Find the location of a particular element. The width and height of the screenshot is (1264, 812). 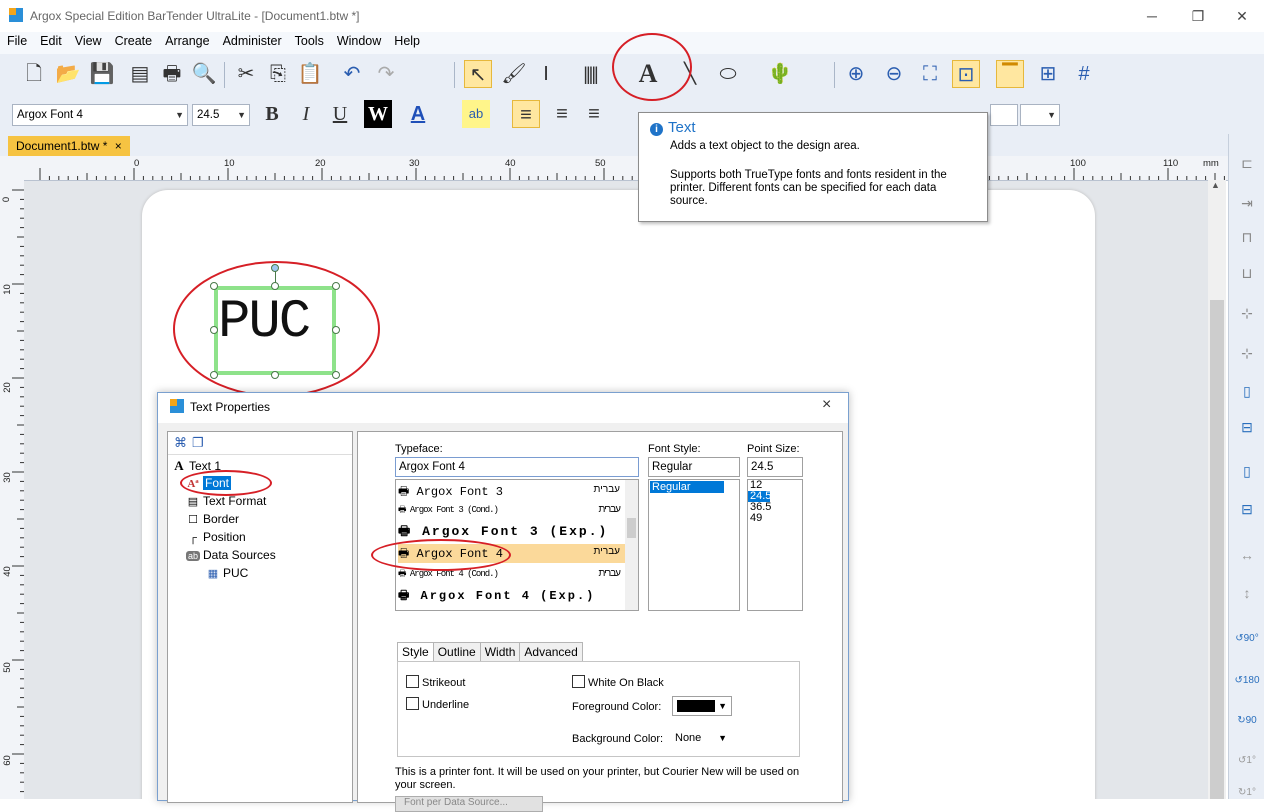

format-painter-icon: 🖌 is located at coordinates (514, 74).